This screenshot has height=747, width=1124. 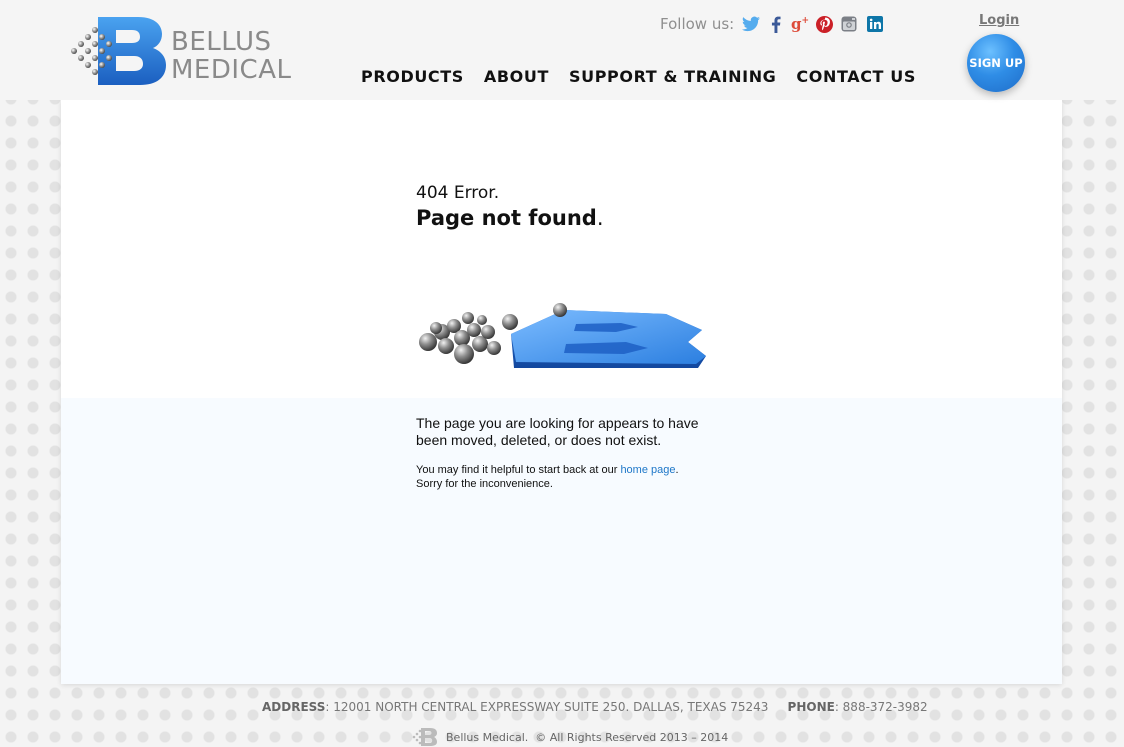 I want to click on login-link: Login, so click(x=999, y=20).